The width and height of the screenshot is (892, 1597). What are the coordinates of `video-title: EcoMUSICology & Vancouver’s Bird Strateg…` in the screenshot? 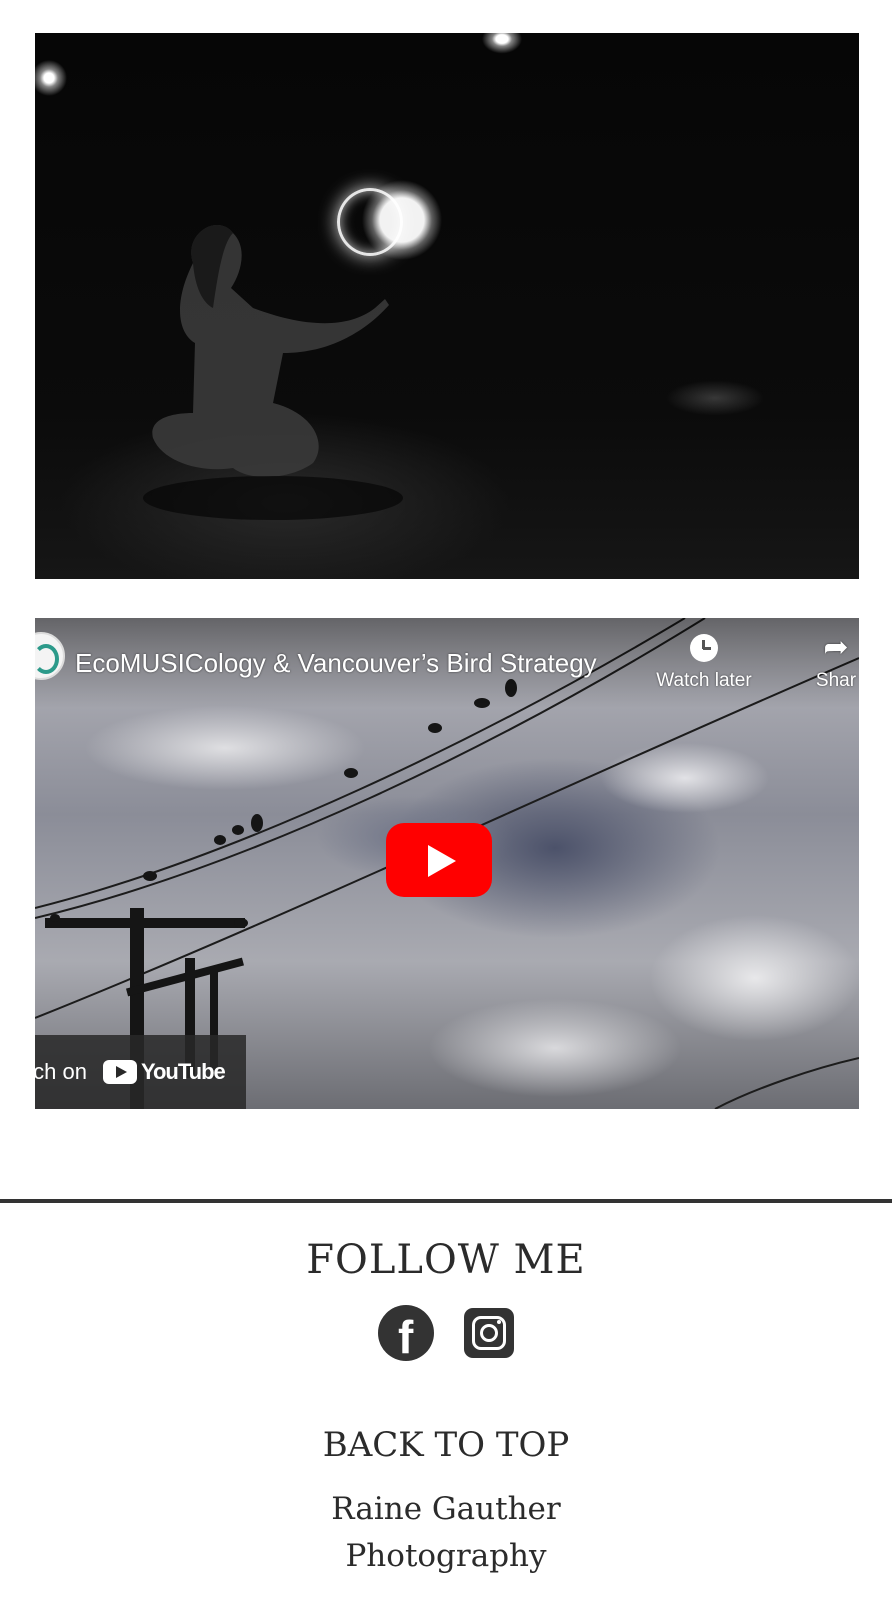 It's located at (336, 663).